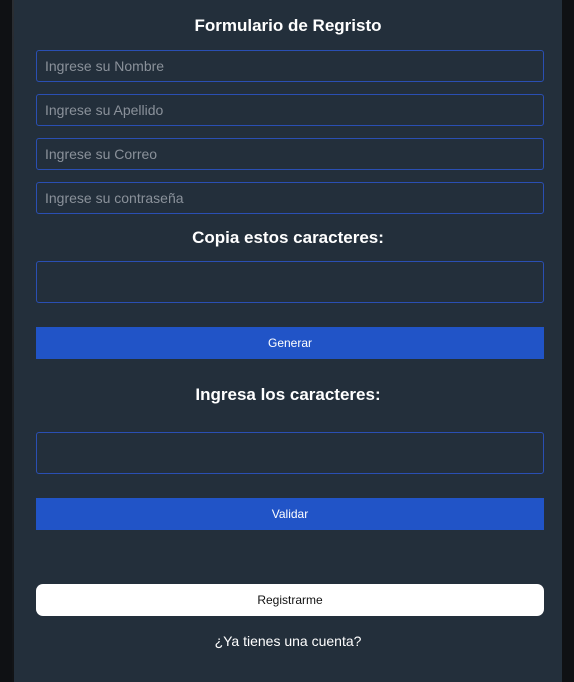 This screenshot has height=682, width=574. What do you see at coordinates (290, 198) in the screenshot?
I see `password-input` at bounding box center [290, 198].